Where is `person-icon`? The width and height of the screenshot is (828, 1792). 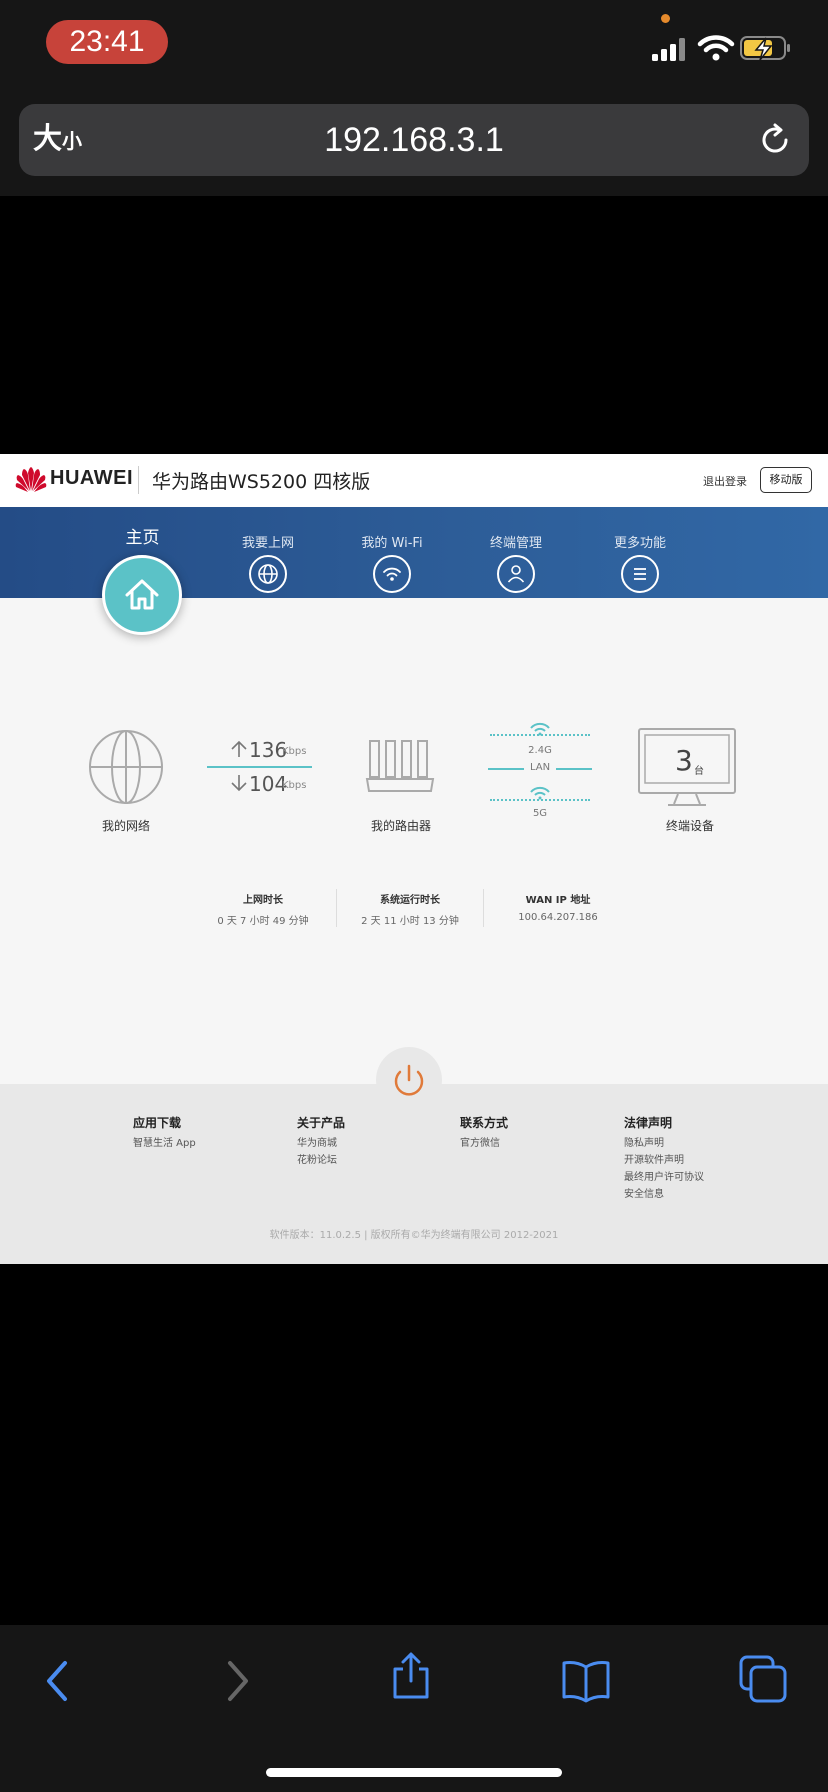
person-icon is located at coordinates (516, 574).